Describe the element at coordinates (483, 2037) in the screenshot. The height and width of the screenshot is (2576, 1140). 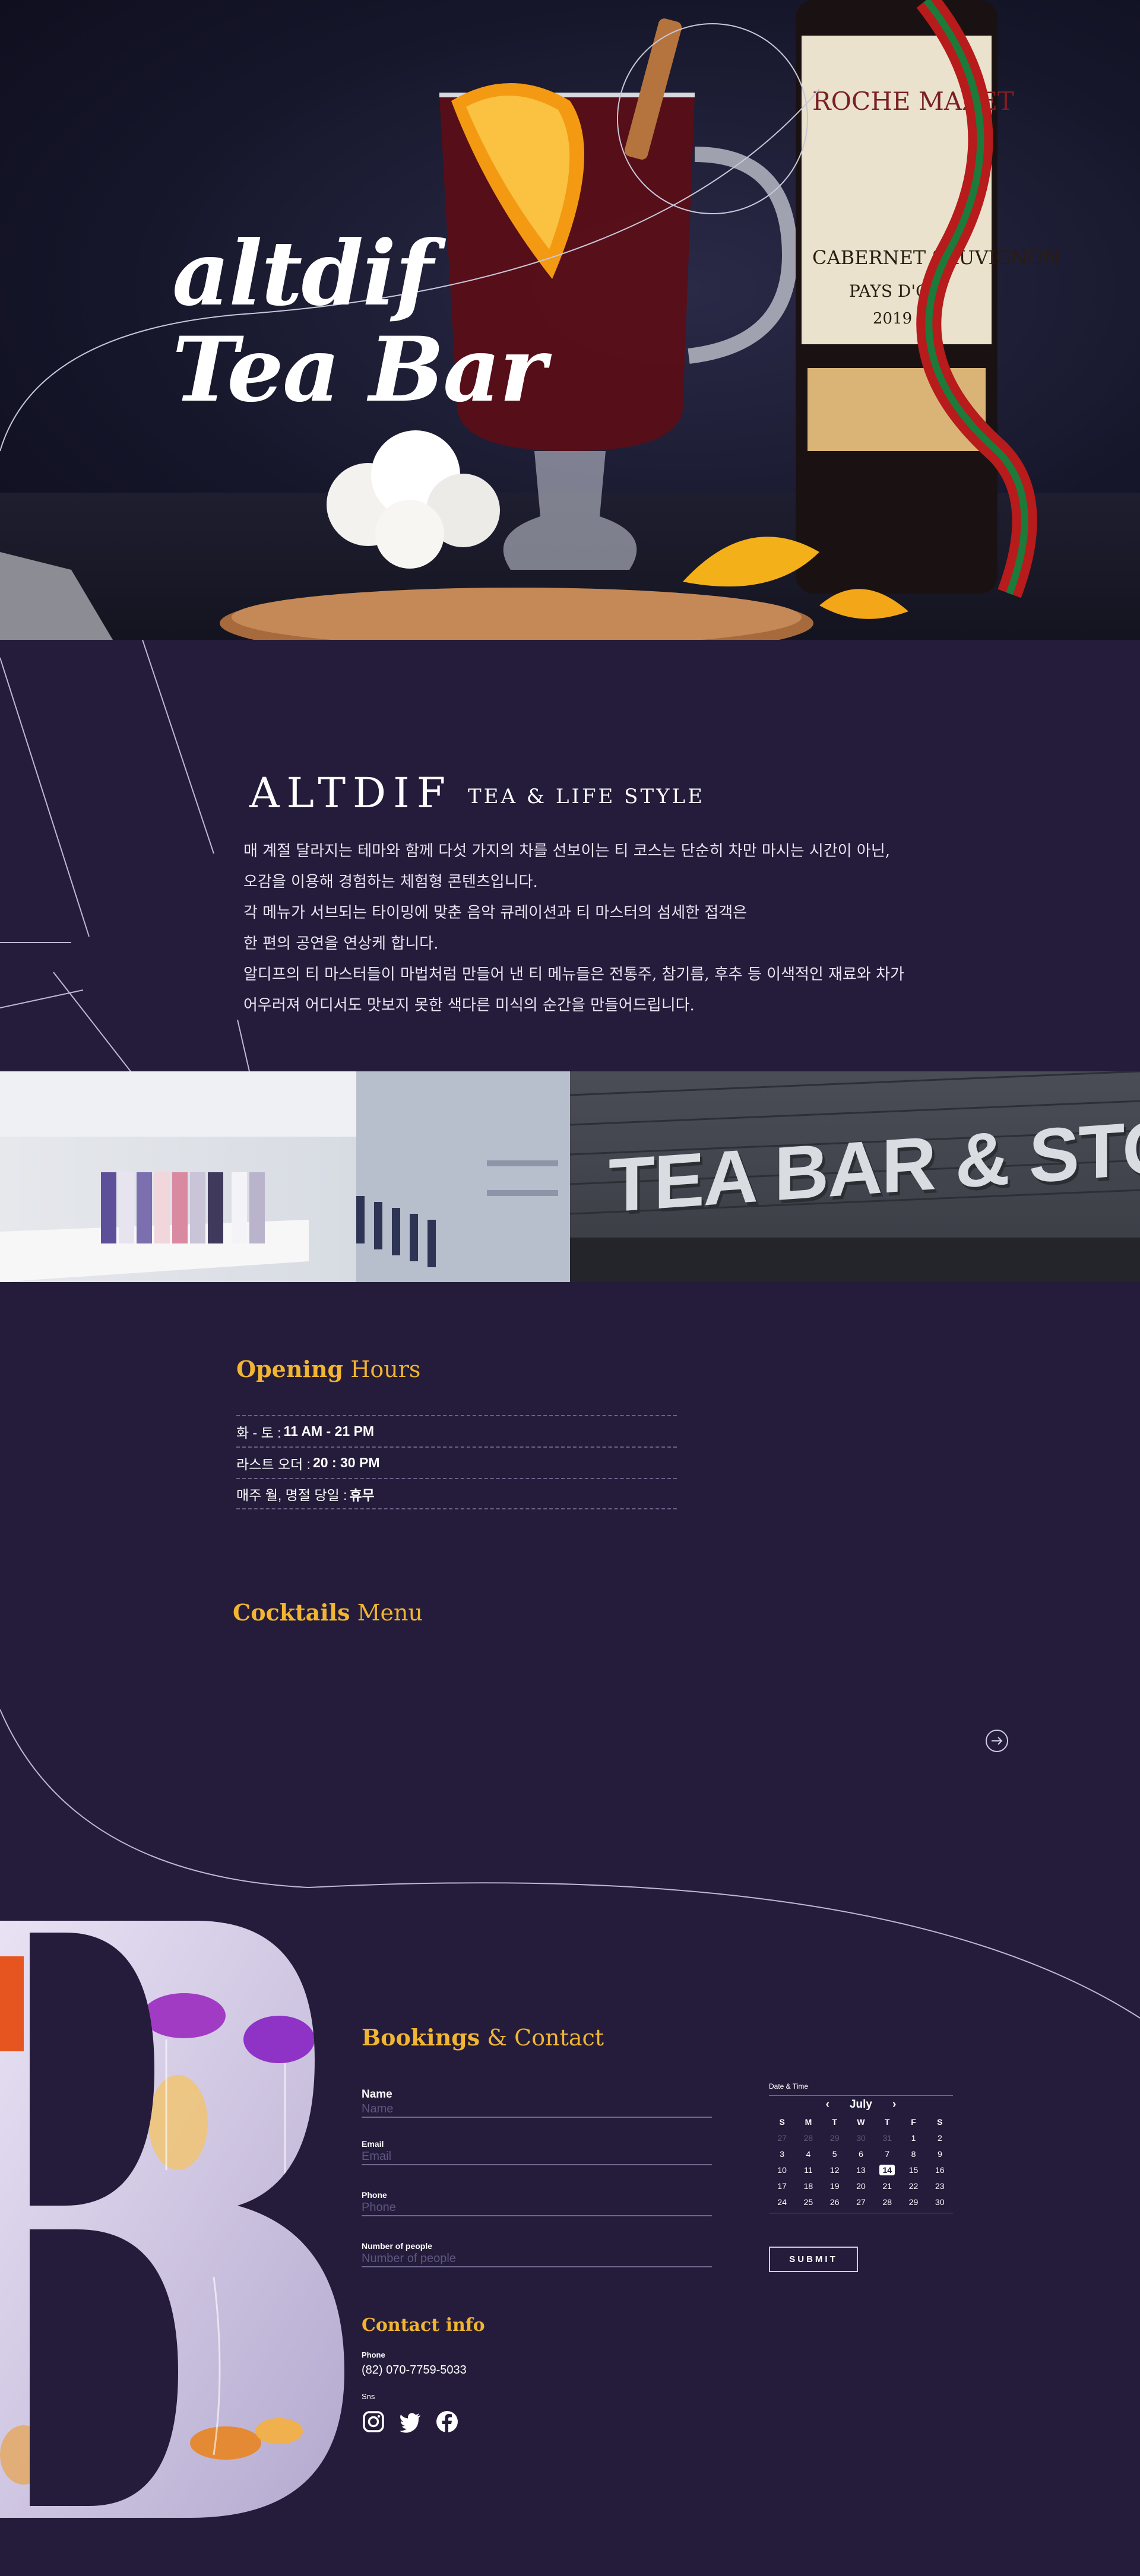
I see `bookings-title: Bookings & Contact` at that location.